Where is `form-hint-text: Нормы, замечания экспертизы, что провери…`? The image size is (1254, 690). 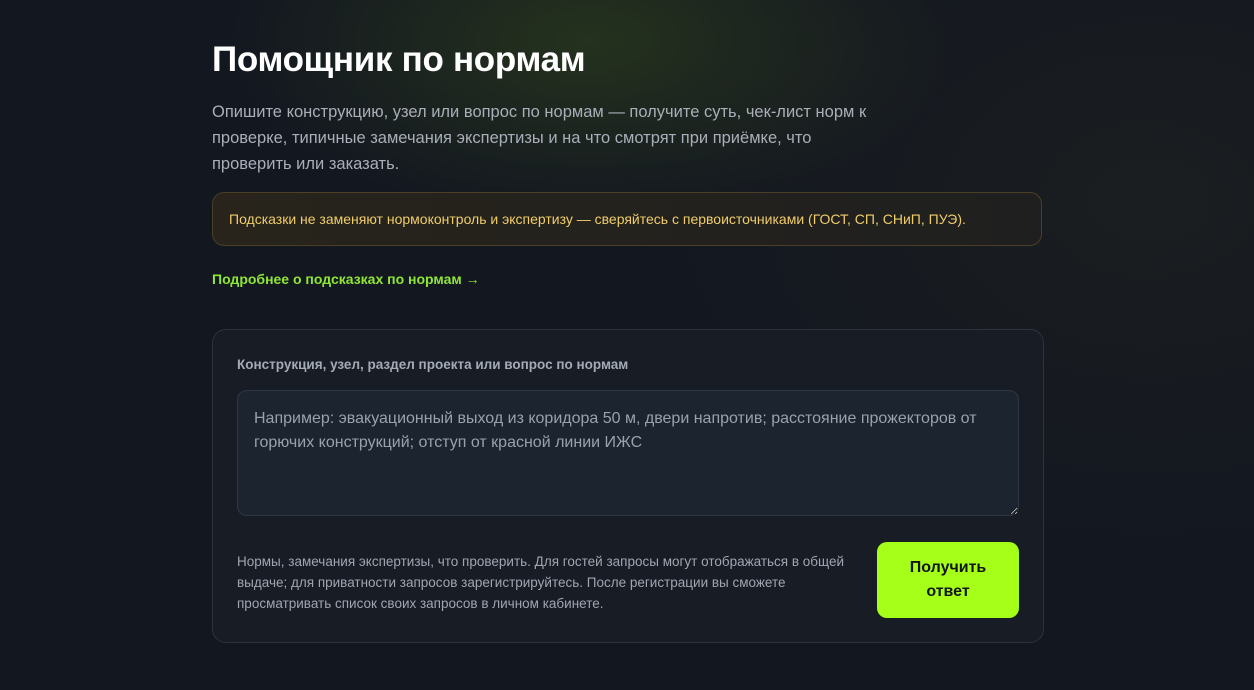 form-hint-text: Нормы, замечания экспертизы, что провери… is located at coordinates (541, 582).